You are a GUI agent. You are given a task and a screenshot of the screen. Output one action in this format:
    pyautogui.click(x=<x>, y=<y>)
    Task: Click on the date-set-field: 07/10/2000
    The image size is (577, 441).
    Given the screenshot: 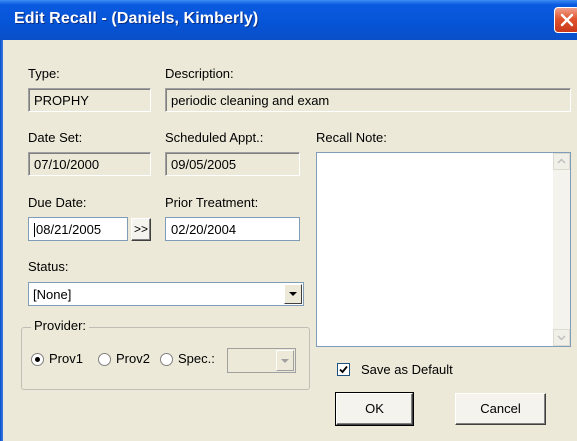 What is the action you would take?
    pyautogui.click(x=89, y=164)
    